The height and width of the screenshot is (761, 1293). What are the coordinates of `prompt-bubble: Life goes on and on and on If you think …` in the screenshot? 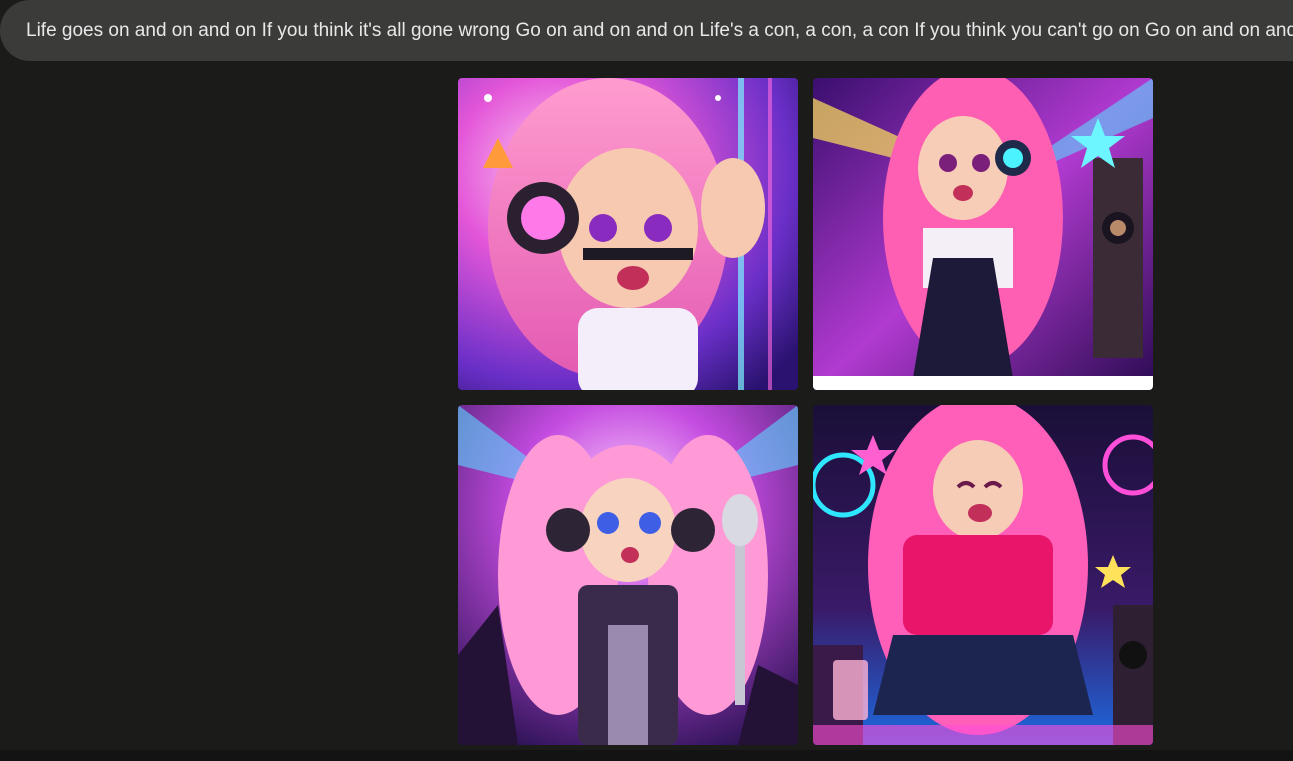 It's located at (646, 30).